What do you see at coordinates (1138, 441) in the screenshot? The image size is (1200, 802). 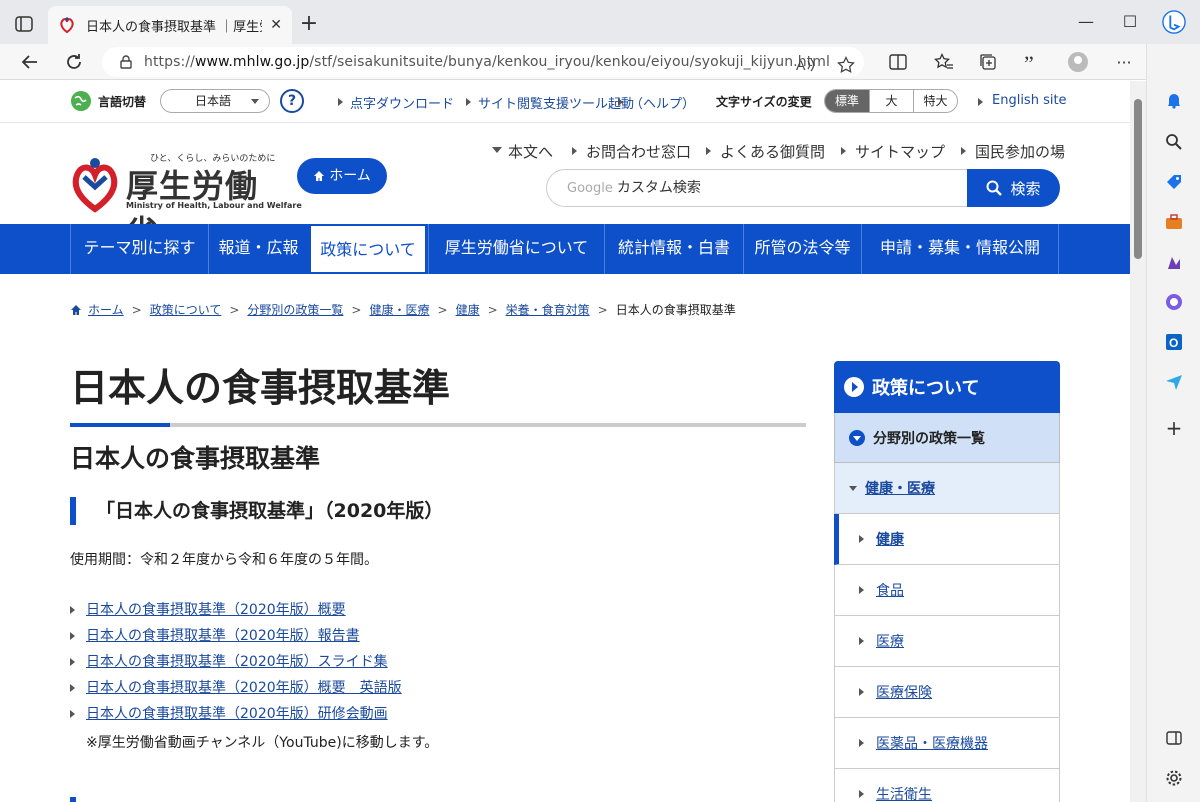 I see `page-scrollbar` at bounding box center [1138, 441].